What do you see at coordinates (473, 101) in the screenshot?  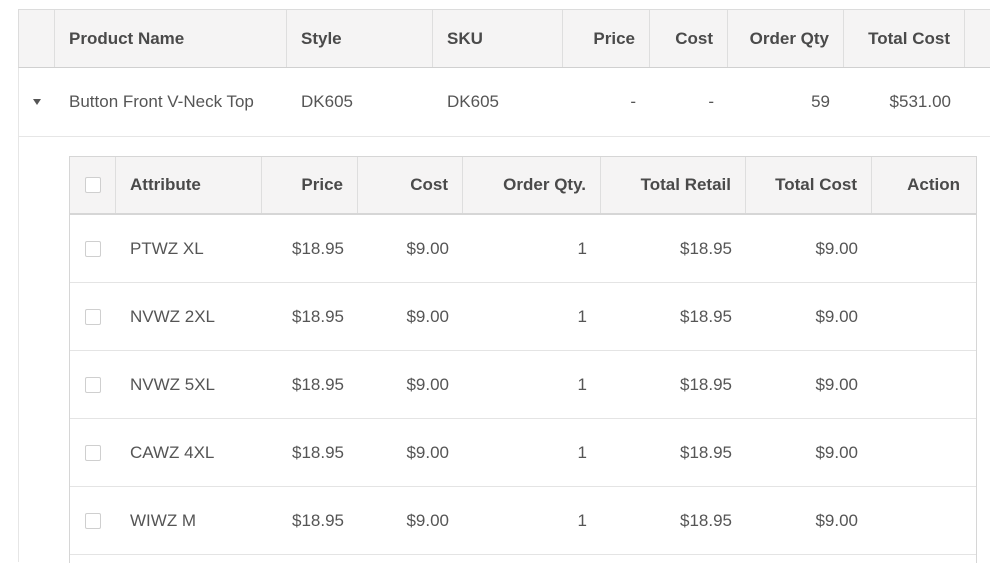 I see `product-sku: DK605` at bounding box center [473, 101].